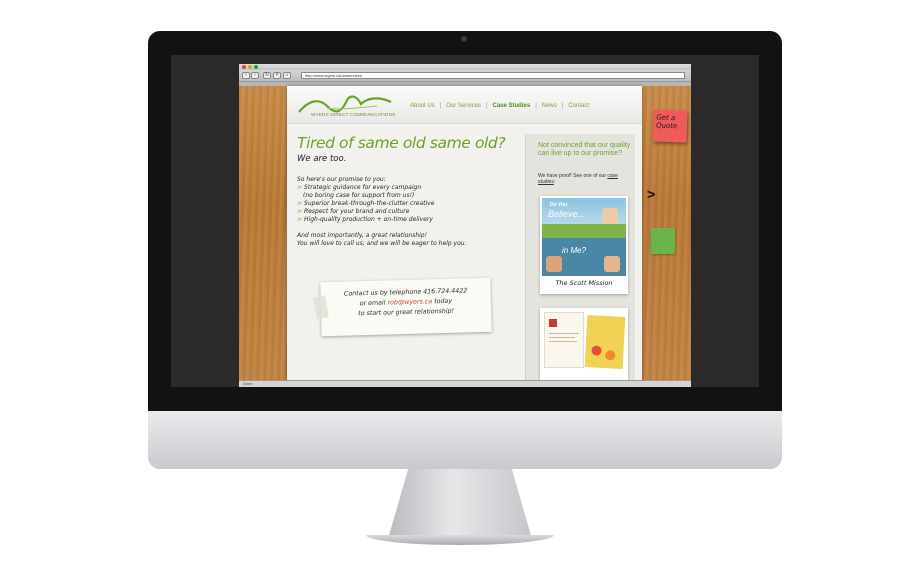  I want to click on zoom-window-icon, so click(256, 67).